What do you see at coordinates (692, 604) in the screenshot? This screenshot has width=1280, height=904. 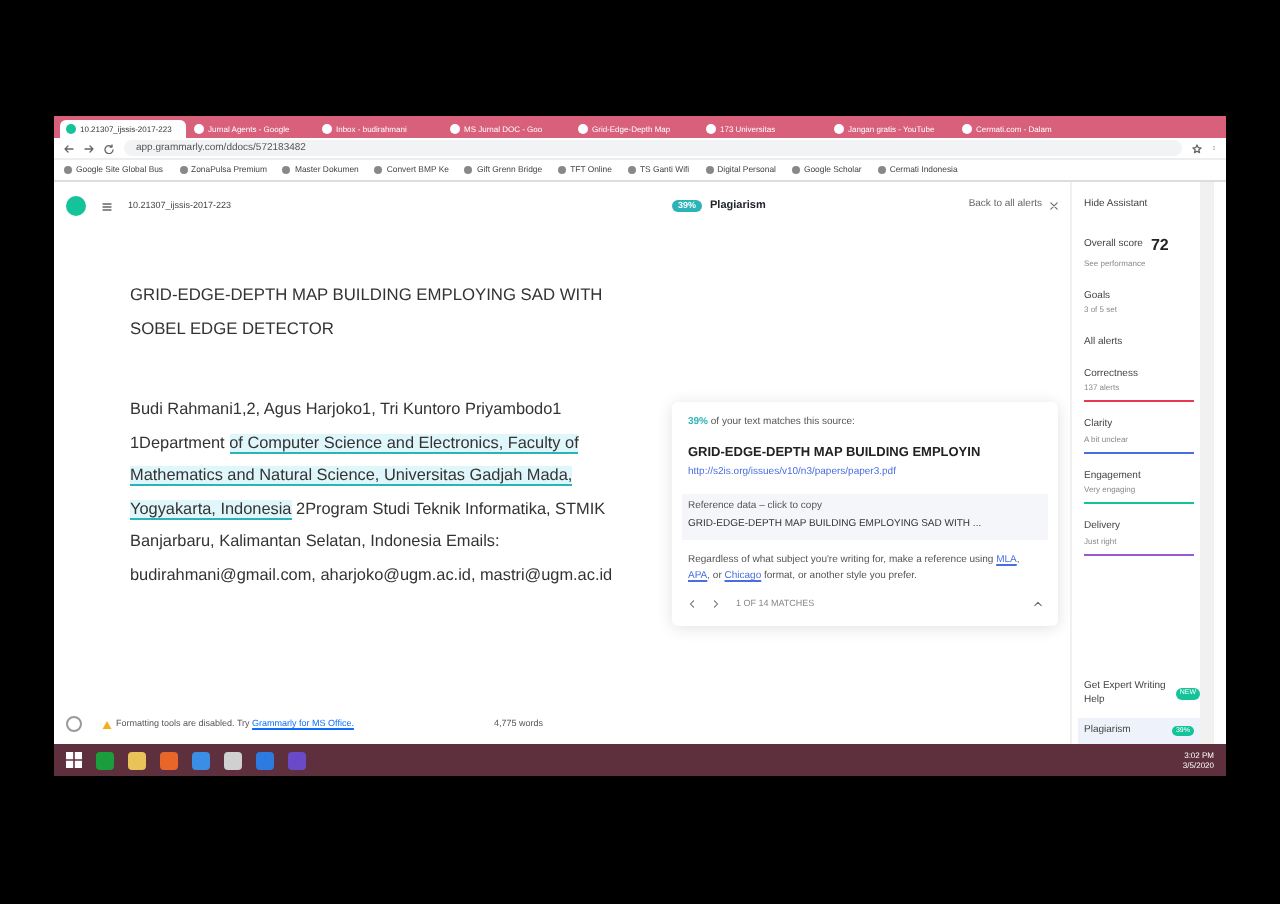 I see `chevron-left-icon` at bounding box center [692, 604].